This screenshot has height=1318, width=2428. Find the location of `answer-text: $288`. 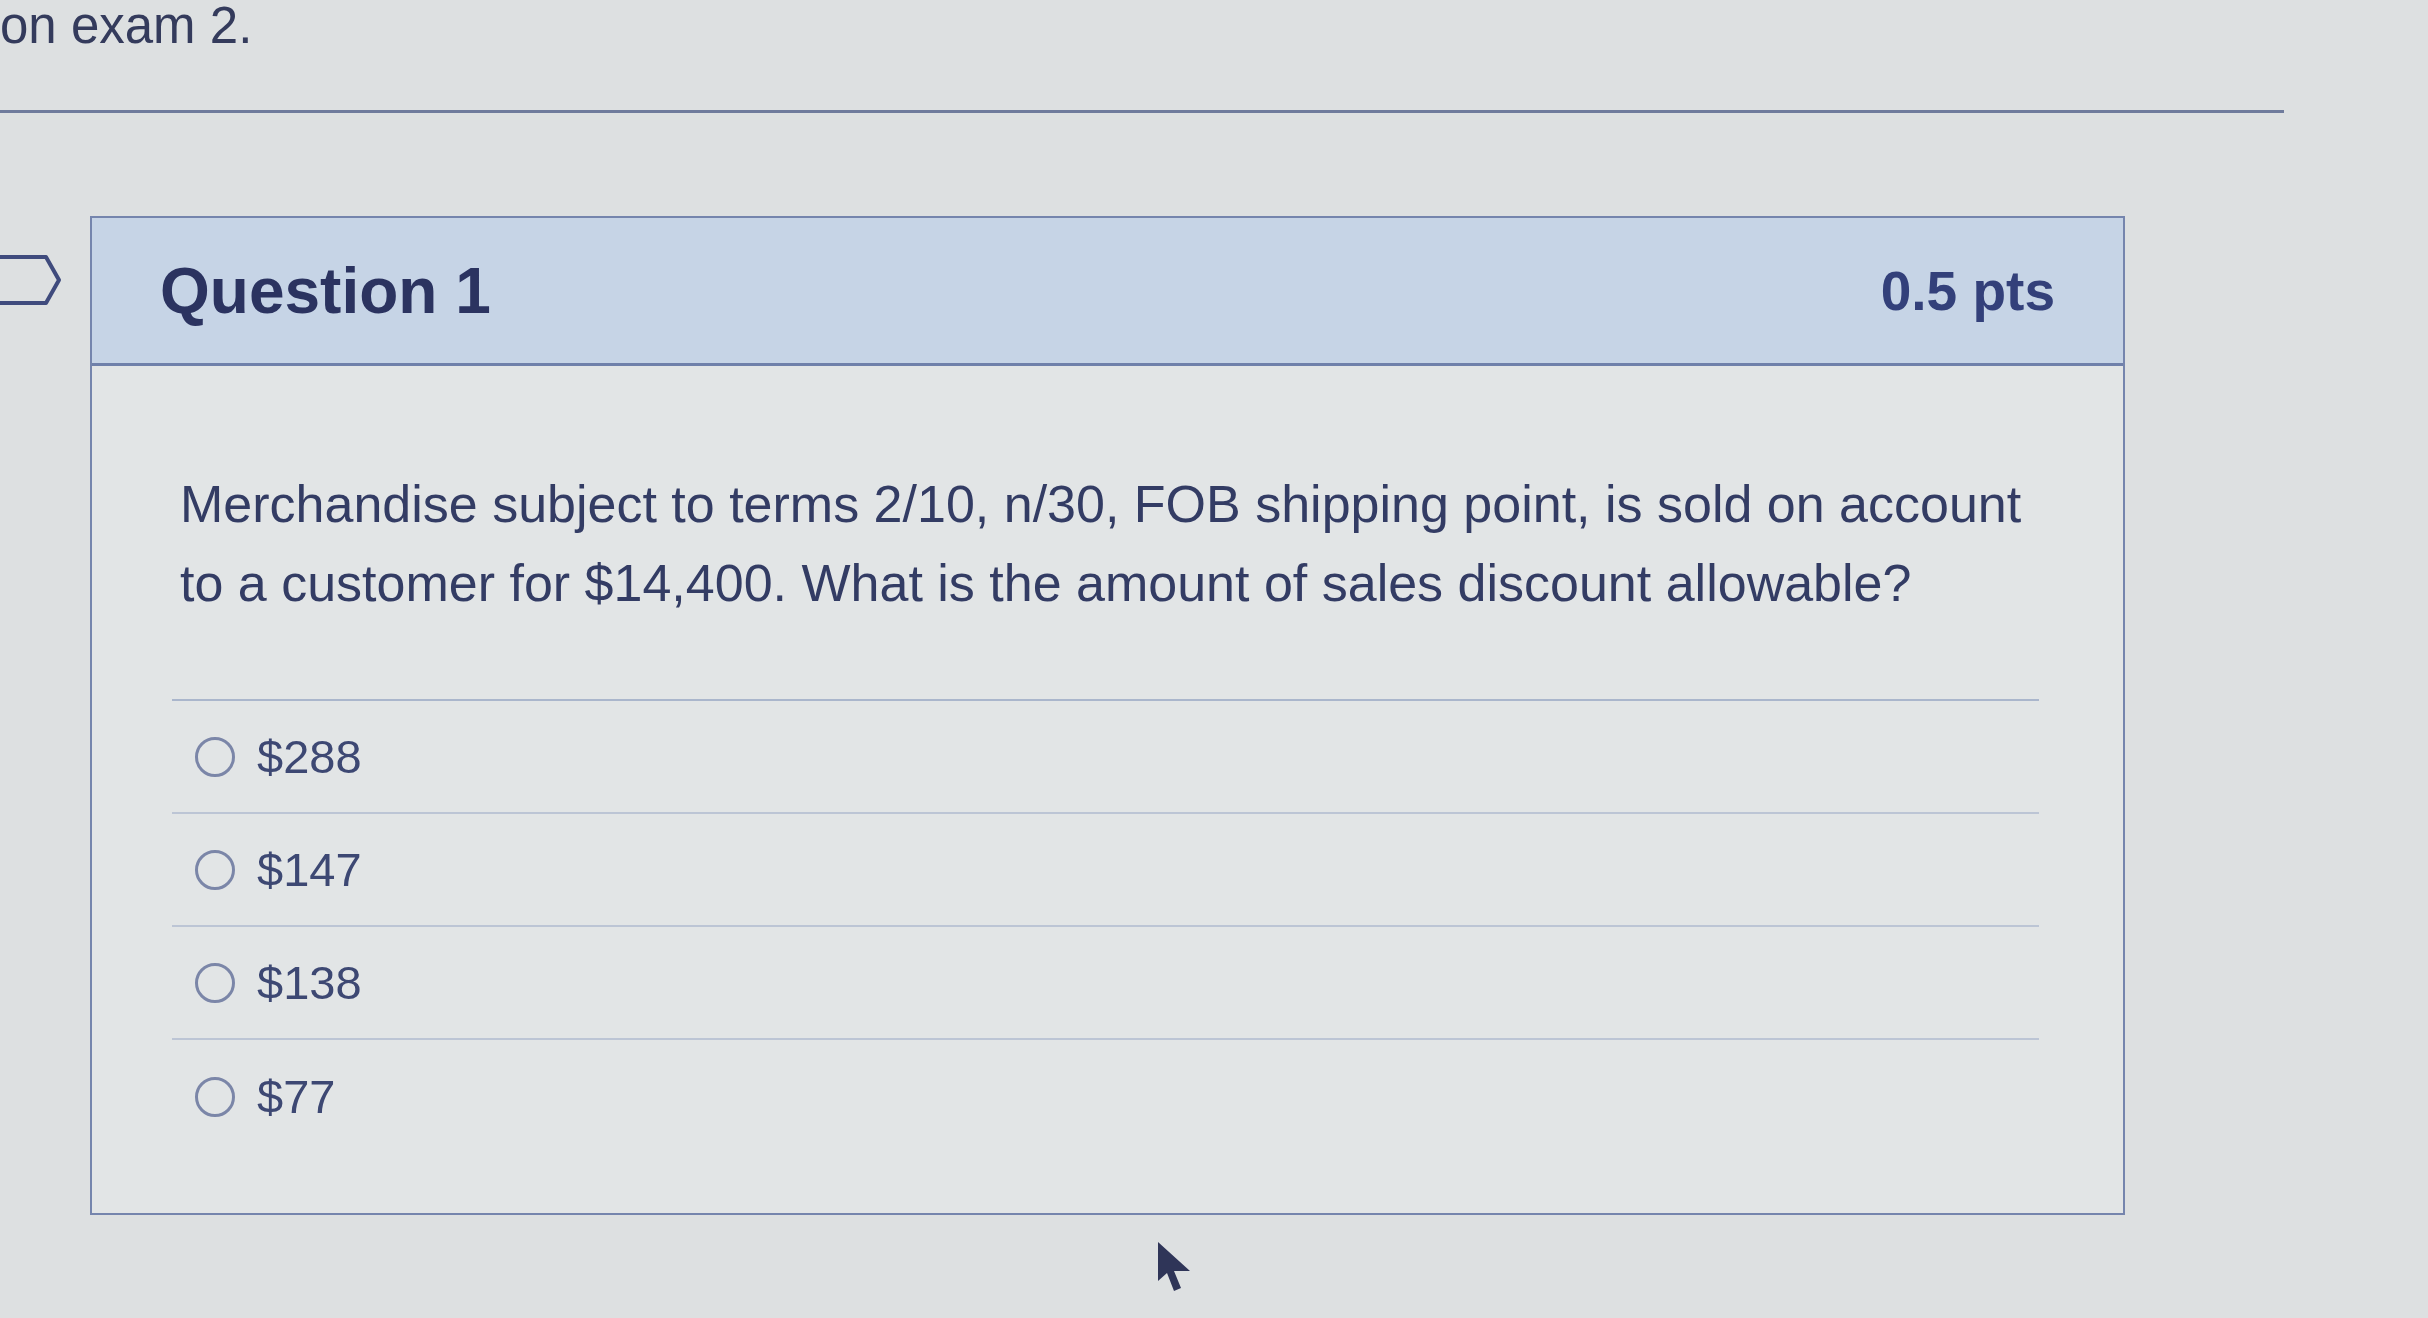

answer-text: $288 is located at coordinates (309, 756).